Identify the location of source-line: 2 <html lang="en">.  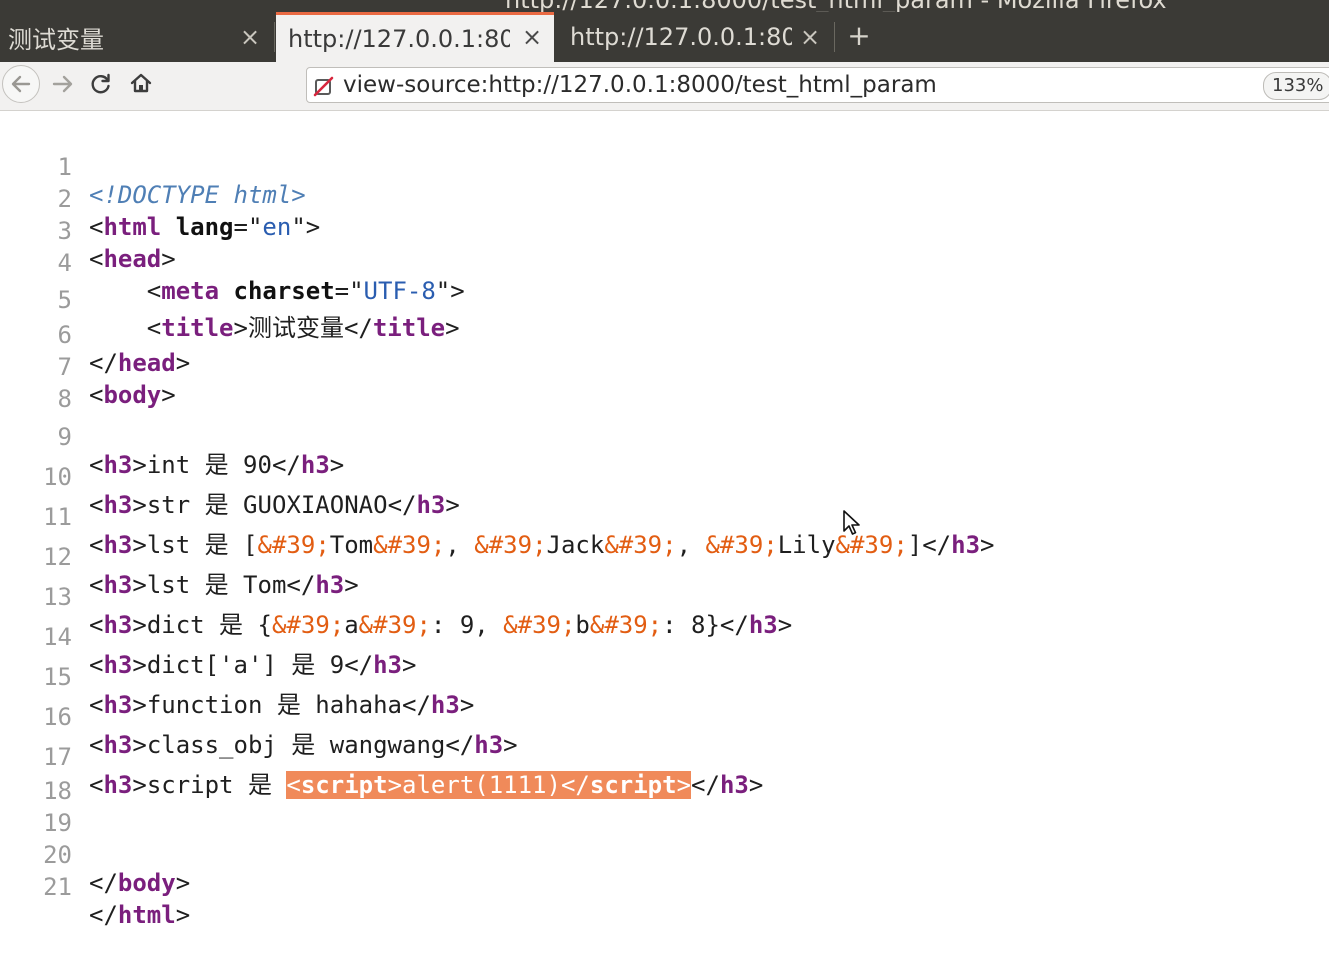
(664, 198).